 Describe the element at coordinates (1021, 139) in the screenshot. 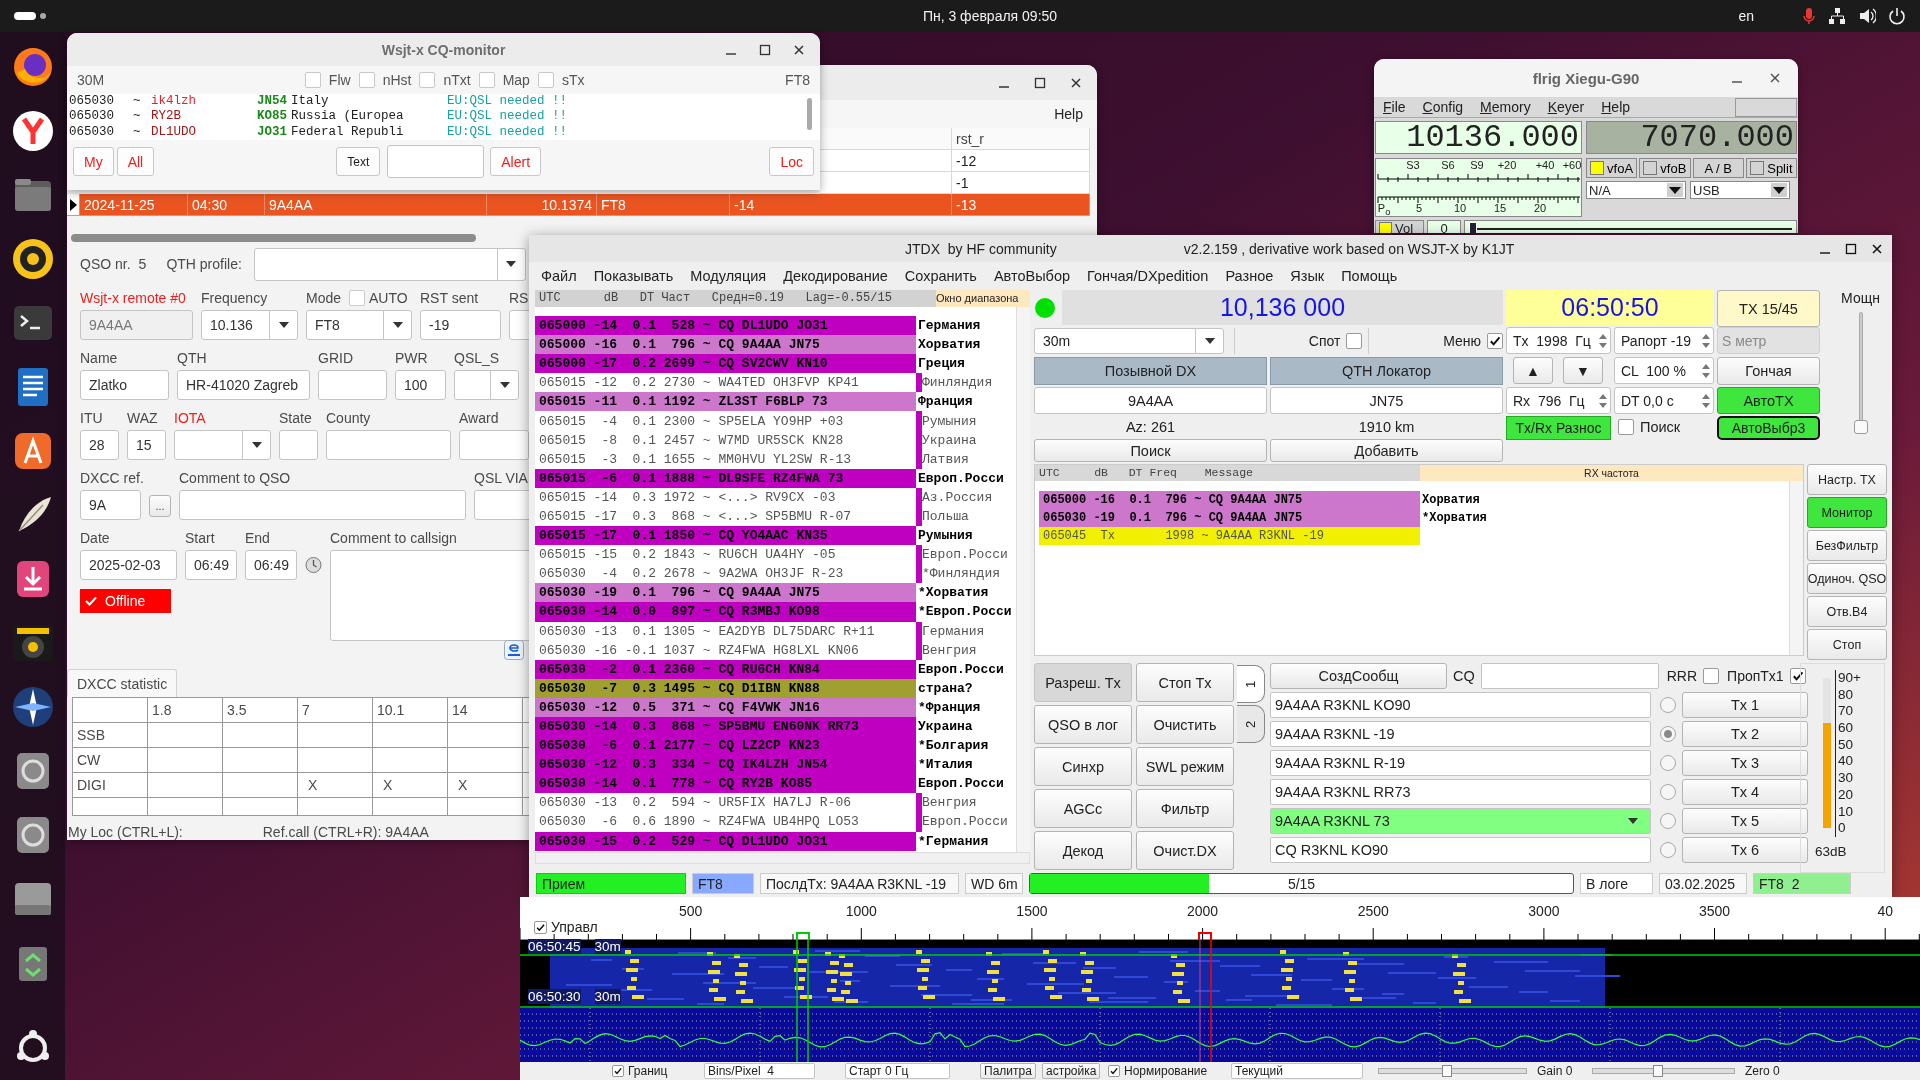

I see `column-header: rst_r` at that location.